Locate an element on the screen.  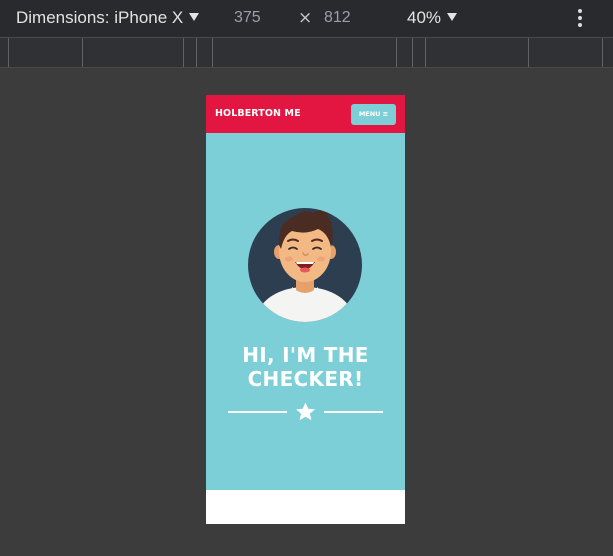
hero-title-line: CHECKER! is located at coordinates (305, 379).